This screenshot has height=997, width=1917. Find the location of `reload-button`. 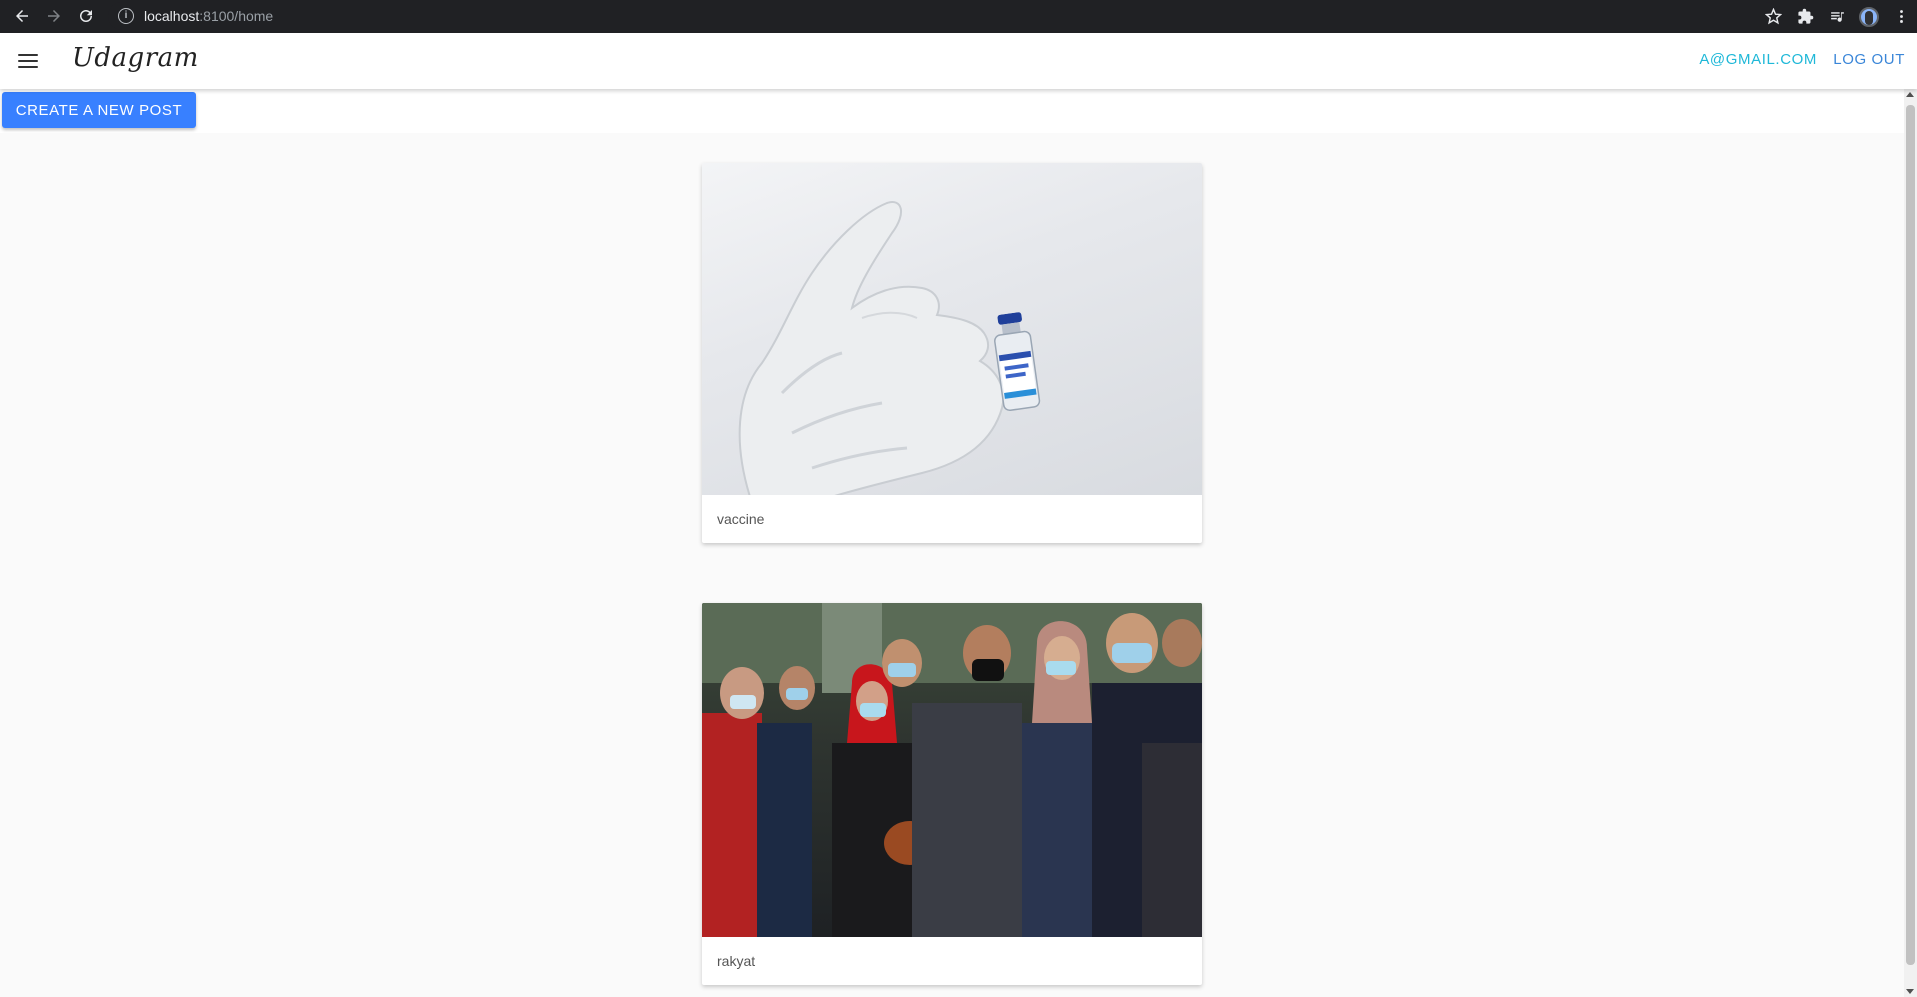

reload-button is located at coordinates (86, 16).